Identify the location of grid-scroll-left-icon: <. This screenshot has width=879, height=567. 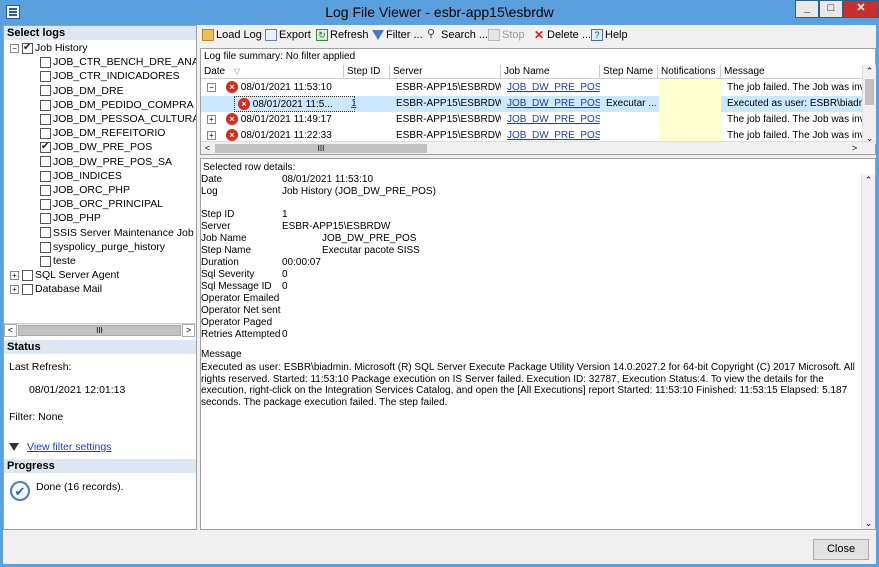
(207, 148).